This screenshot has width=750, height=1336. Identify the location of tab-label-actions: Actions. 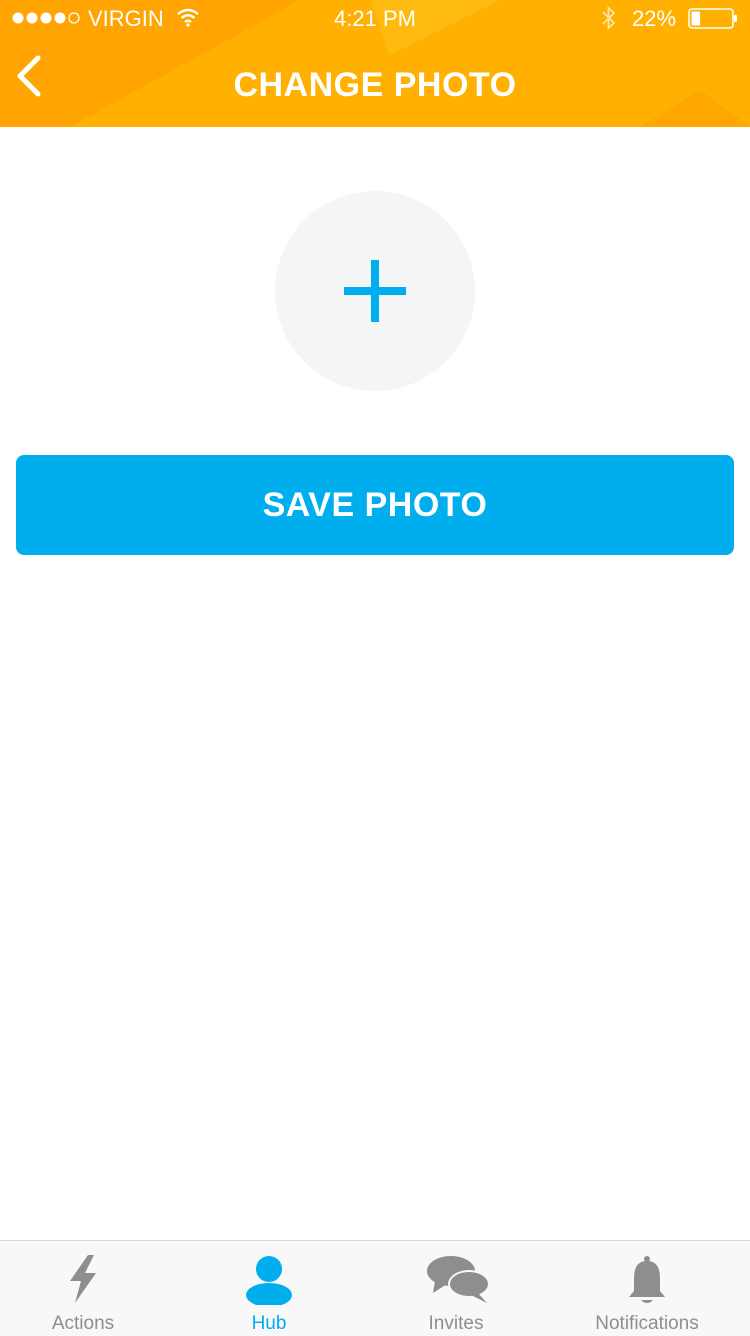
(83, 1323).